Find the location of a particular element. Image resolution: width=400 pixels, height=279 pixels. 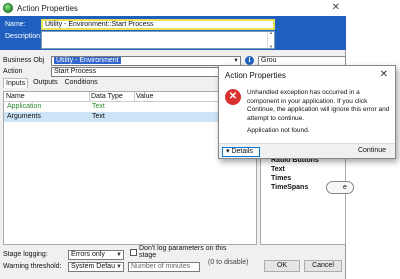

warning-threshold-label: Warning threshold: is located at coordinates (32, 266).